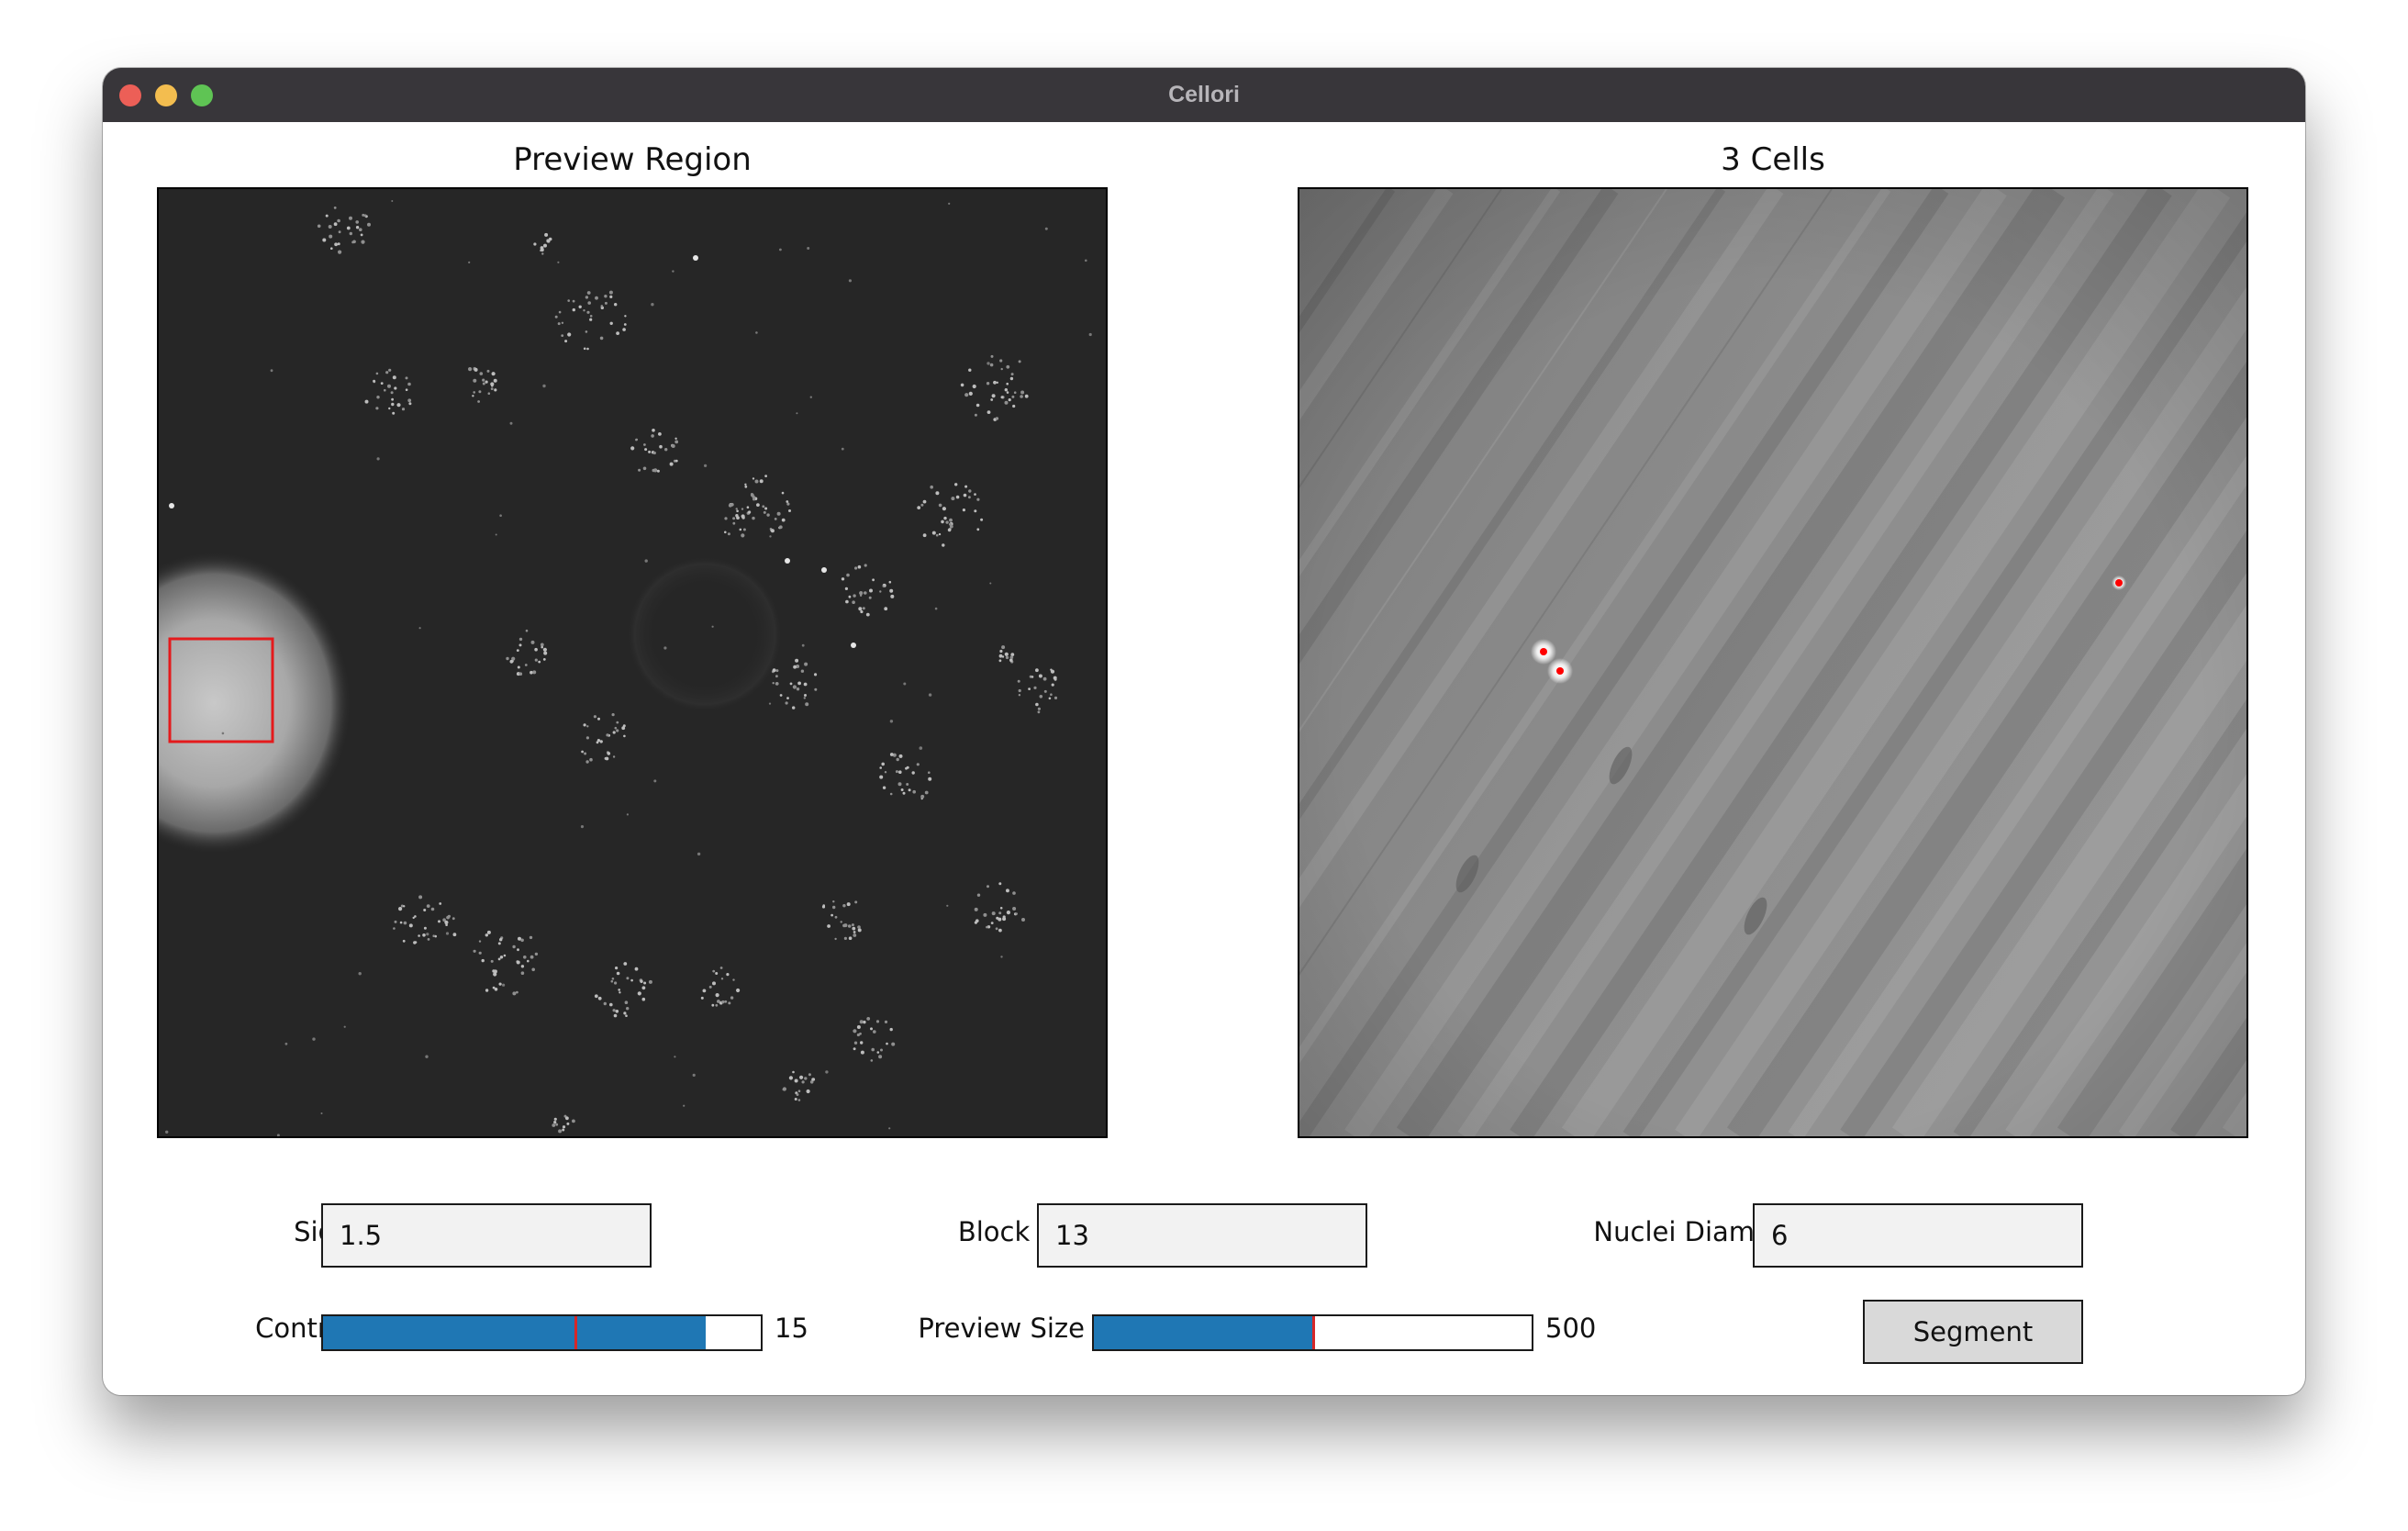  What do you see at coordinates (1571, 1328) in the screenshot?
I see `preview-size-value: 500` at bounding box center [1571, 1328].